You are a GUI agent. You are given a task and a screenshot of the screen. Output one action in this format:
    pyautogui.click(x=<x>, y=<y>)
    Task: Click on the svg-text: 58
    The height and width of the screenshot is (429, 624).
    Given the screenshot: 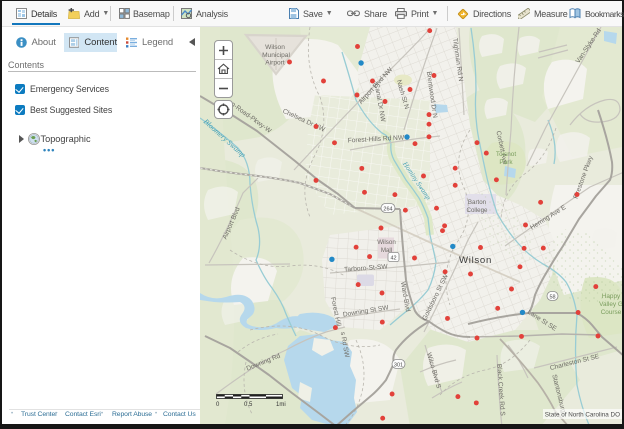 What is the action you would take?
    pyautogui.click(x=552, y=298)
    